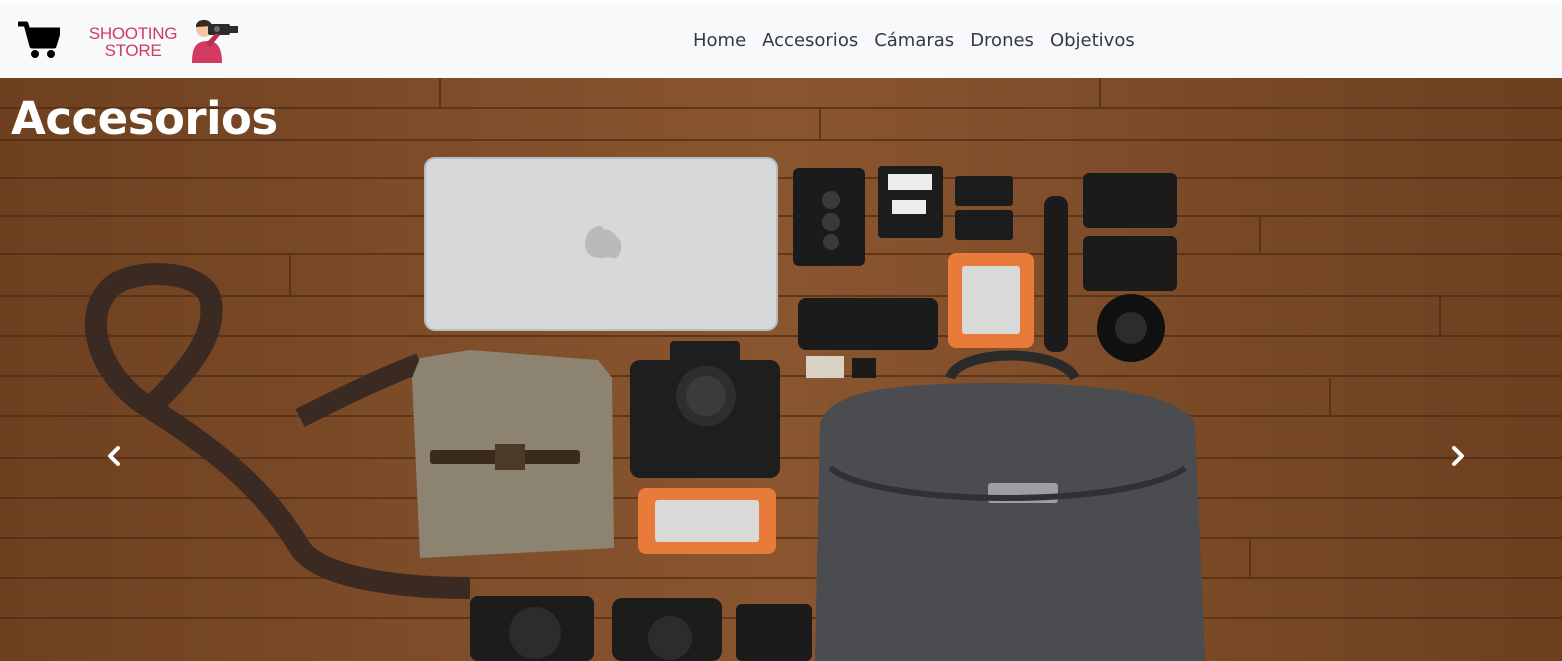 This screenshot has height=661, width=1562. What do you see at coordinates (1002, 40) in the screenshot?
I see `nav-drones: Drones` at bounding box center [1002, 40].